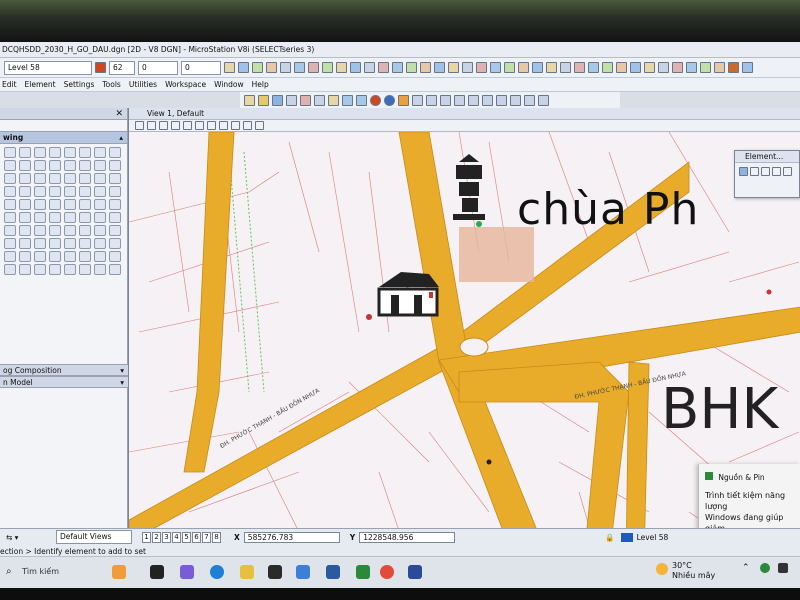  Describe the element at coordinates (303, 572) in the screenshot. I see `app-icon` at that location.